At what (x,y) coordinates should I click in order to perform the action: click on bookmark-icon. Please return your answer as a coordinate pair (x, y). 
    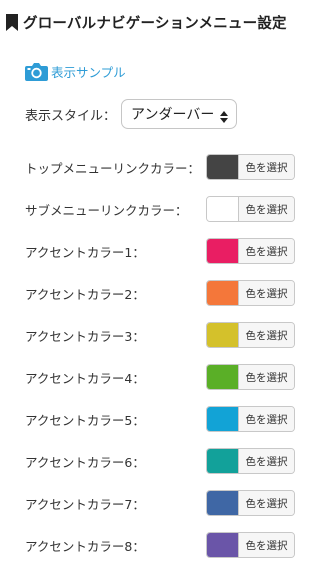
    Looking at the image, I should click on (12, 22).